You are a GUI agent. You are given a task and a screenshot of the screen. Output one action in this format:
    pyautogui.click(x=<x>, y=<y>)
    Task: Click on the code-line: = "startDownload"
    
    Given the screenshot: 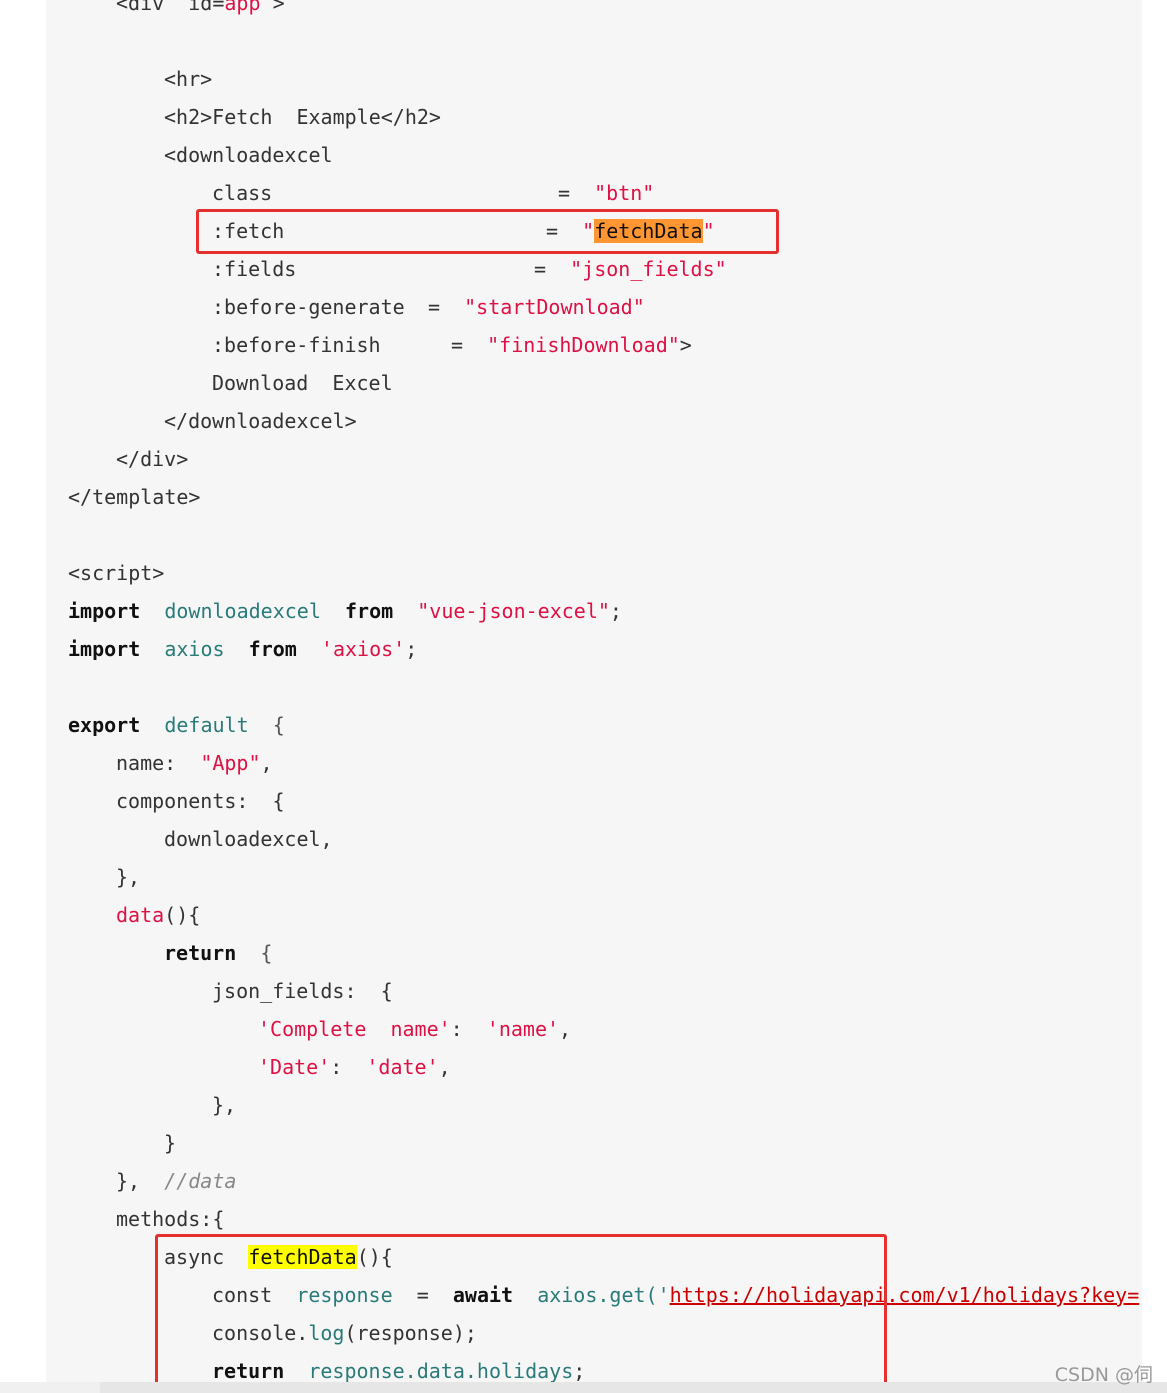 What is the action you would take?
    pyautogui.click(x=536, y=307)
    